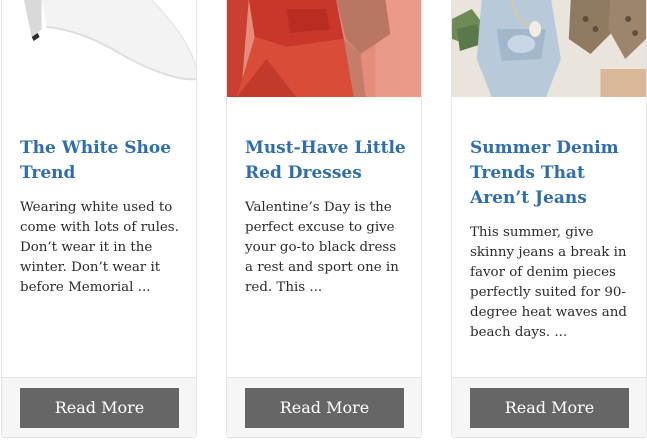 This screenshot has height=440, width=647. Describe the element at coordinates (324, 48) in the screenshot. I see `red-dress-image` at that location.